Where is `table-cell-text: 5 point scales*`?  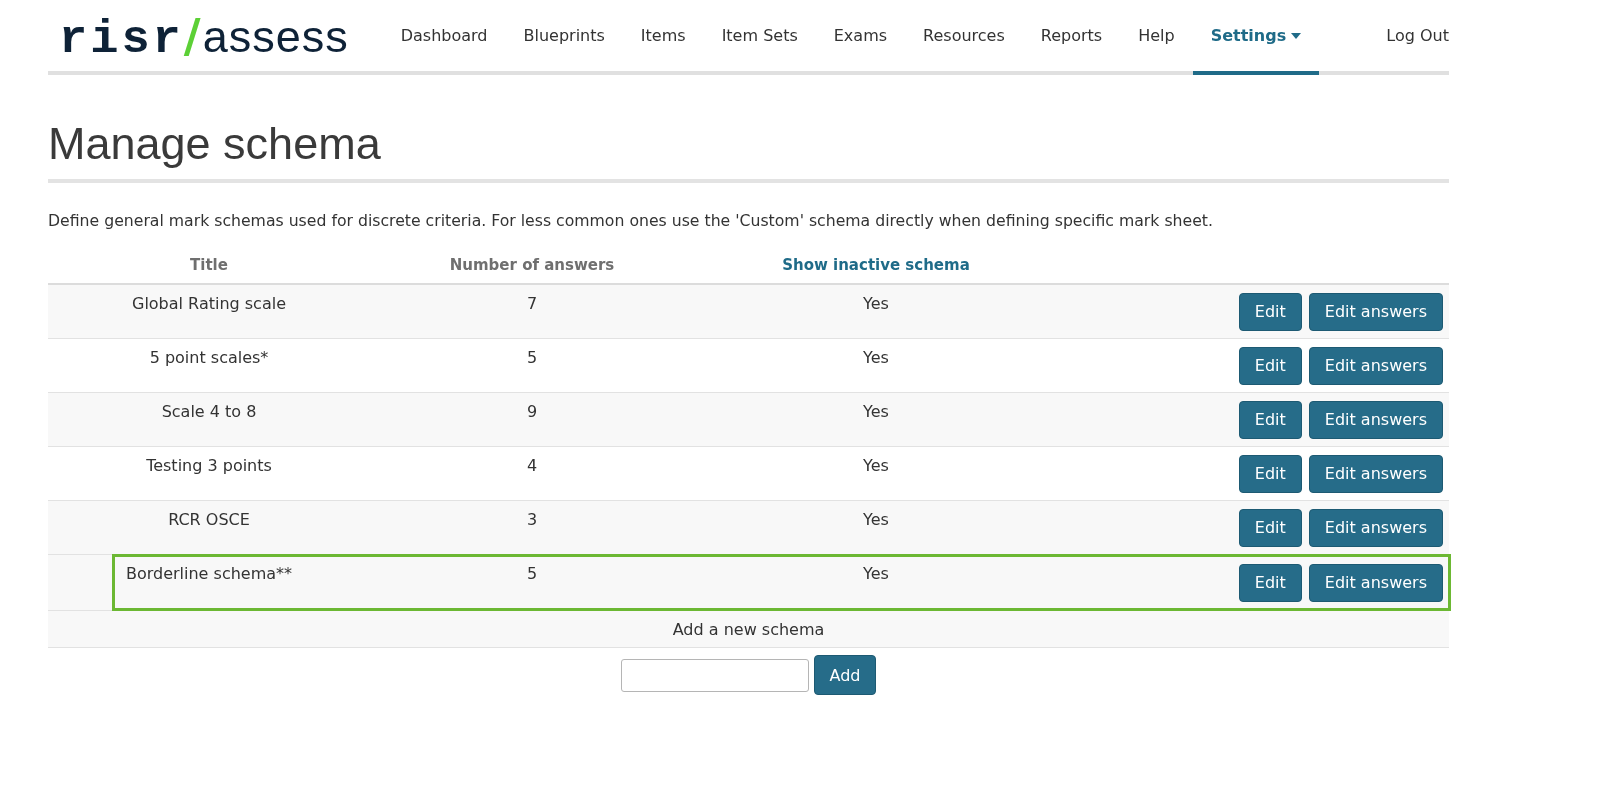
table-cell-text: 5 point scales* is located at coordinates (209, 358).